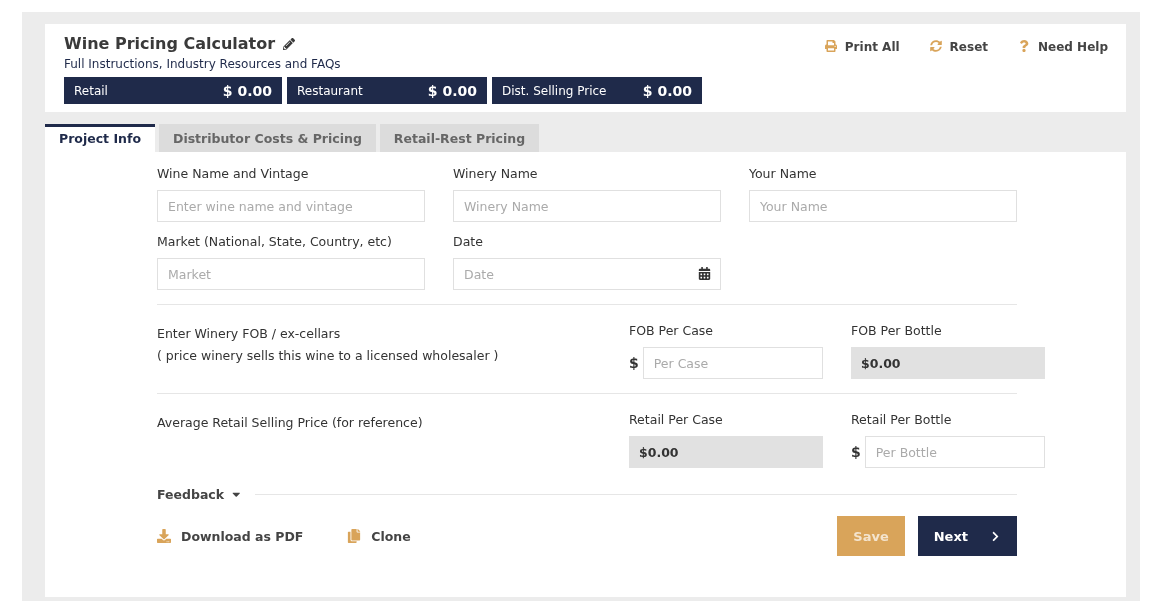 This screenshot has width=1154, height=601. I want to click on field-label: FOB Per Bottle, so click(897, 330).